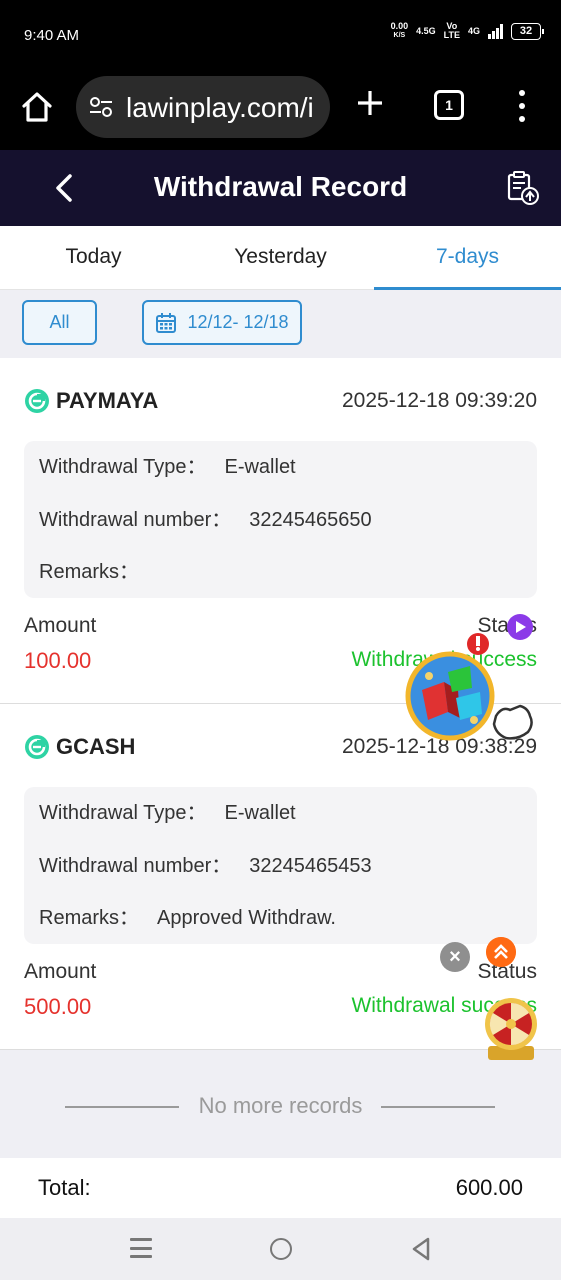  Describe the element at coordinates (89, 572) in the screenshot. I see `remarks-row: Remarks：` at that location.